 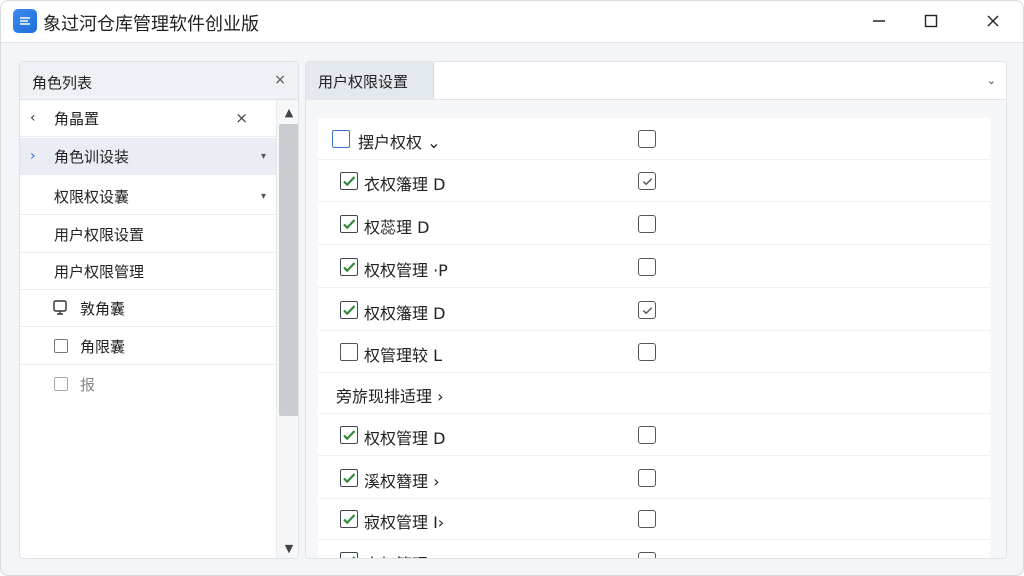 What do you see at coordinates (148, 271) in the screenshot?
I see `list-item: 用户权限管理` at bounding box center [148, 271].